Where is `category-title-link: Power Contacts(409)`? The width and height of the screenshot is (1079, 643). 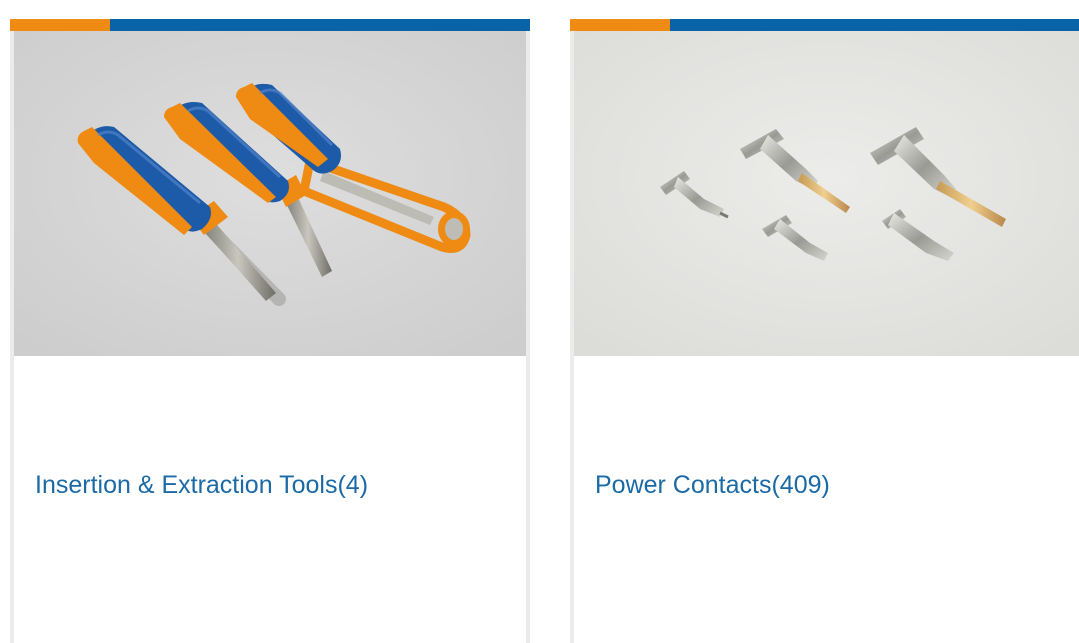 category-title-link: Power Contacts(409) is located at coordinates (712, 485).